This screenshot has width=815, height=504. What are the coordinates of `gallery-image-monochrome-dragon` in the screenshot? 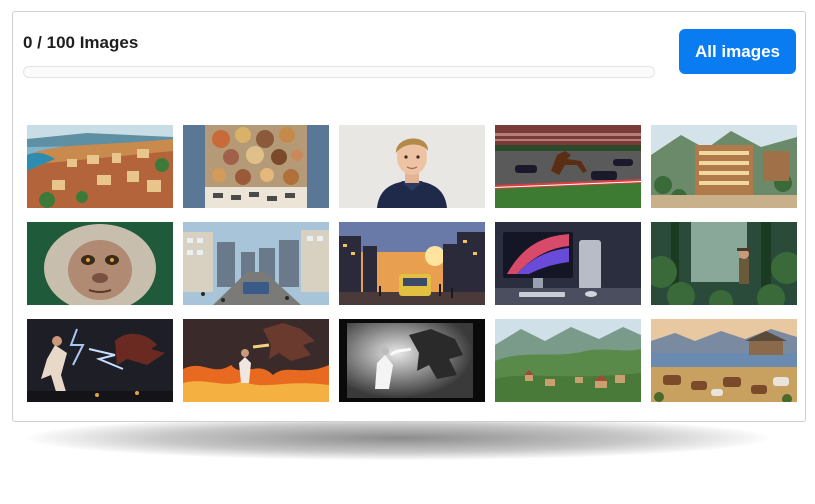 It's located at (412, 360).